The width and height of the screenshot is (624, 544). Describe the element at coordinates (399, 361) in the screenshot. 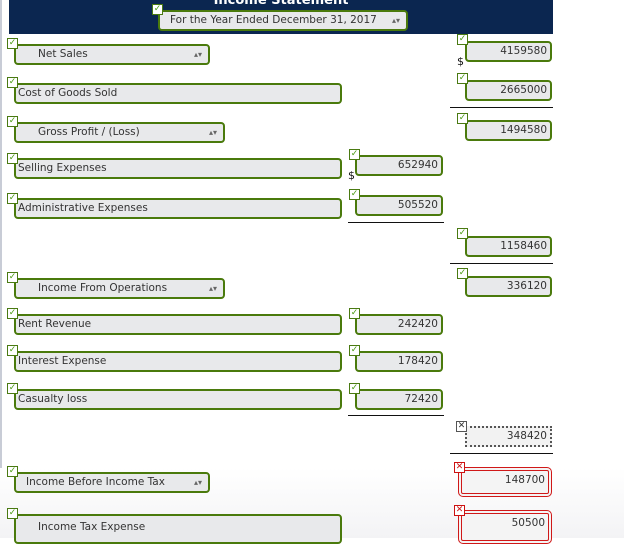

I see `interest-expense-input: 178420` at that location.